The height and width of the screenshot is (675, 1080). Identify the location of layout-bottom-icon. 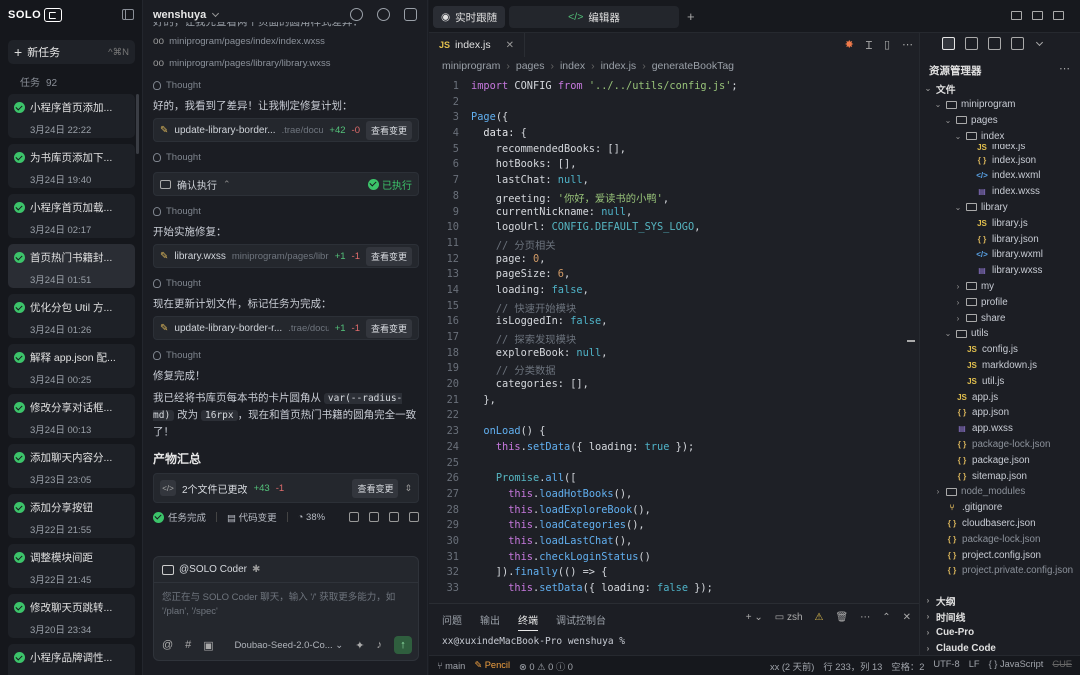
(1016, 15).